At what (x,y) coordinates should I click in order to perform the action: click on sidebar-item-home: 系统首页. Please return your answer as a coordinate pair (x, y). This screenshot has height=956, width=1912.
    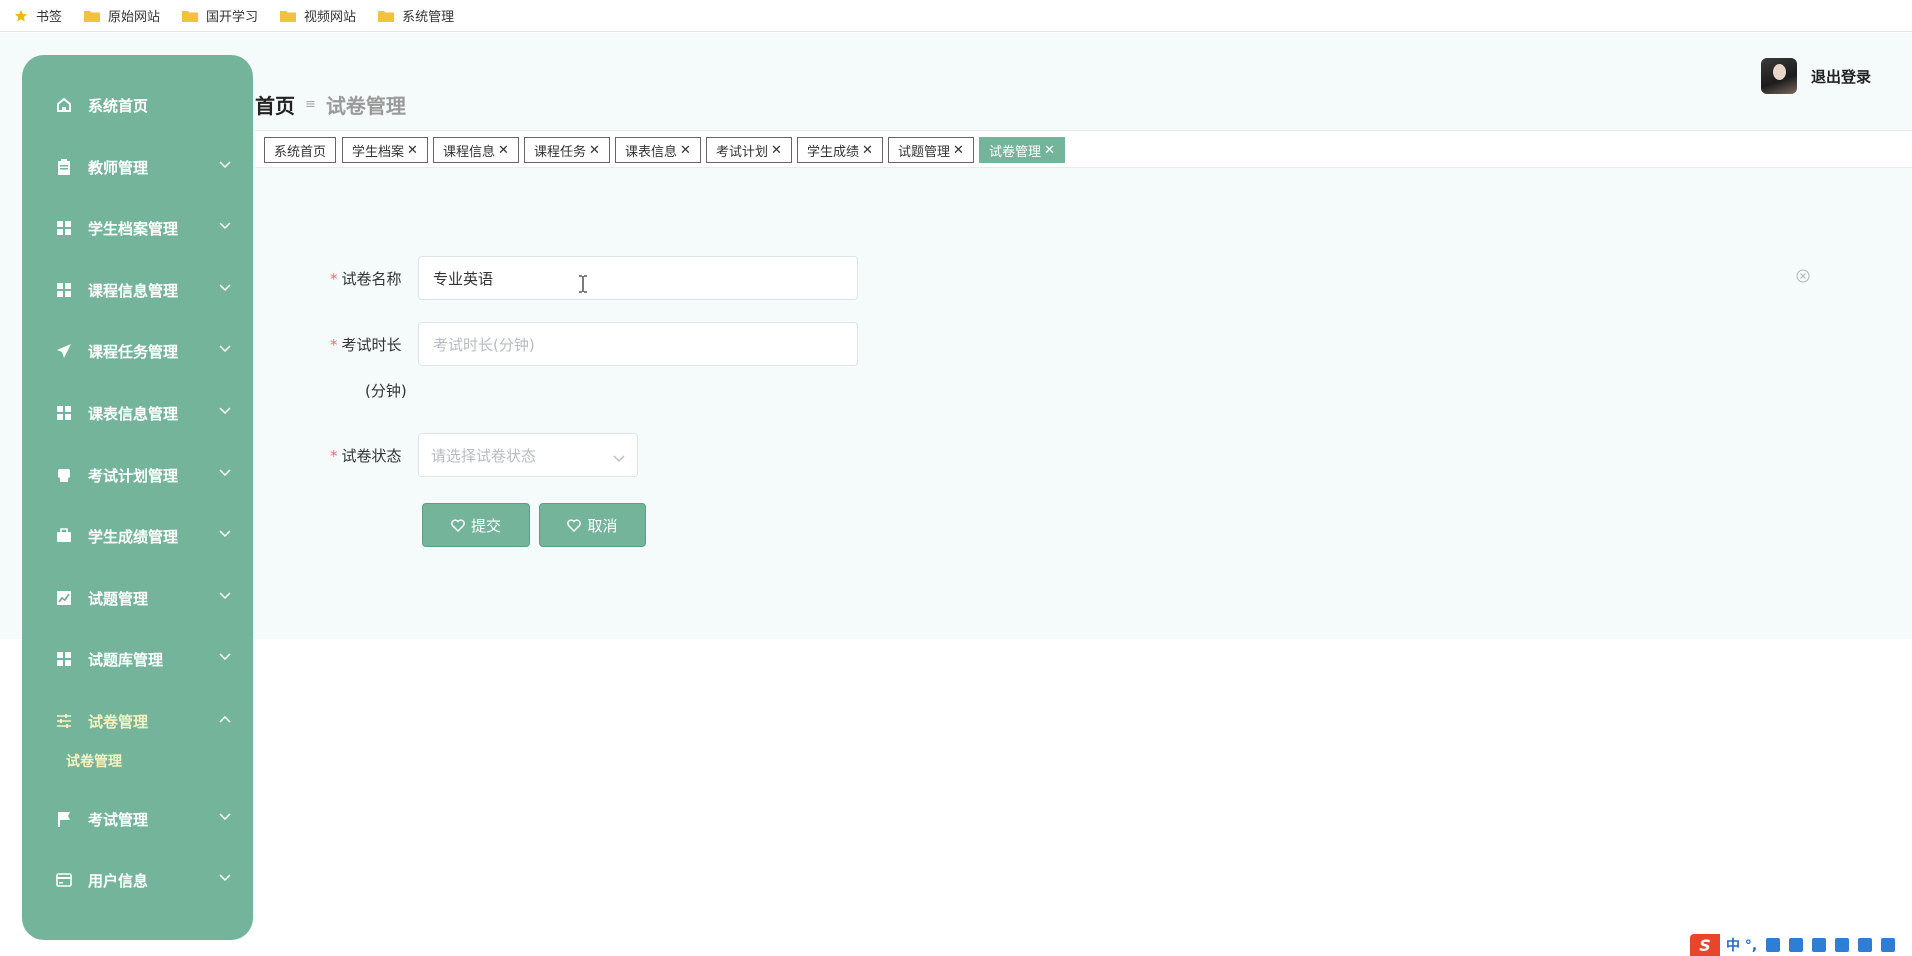
    Looking at the image, I should click on (137, 105).